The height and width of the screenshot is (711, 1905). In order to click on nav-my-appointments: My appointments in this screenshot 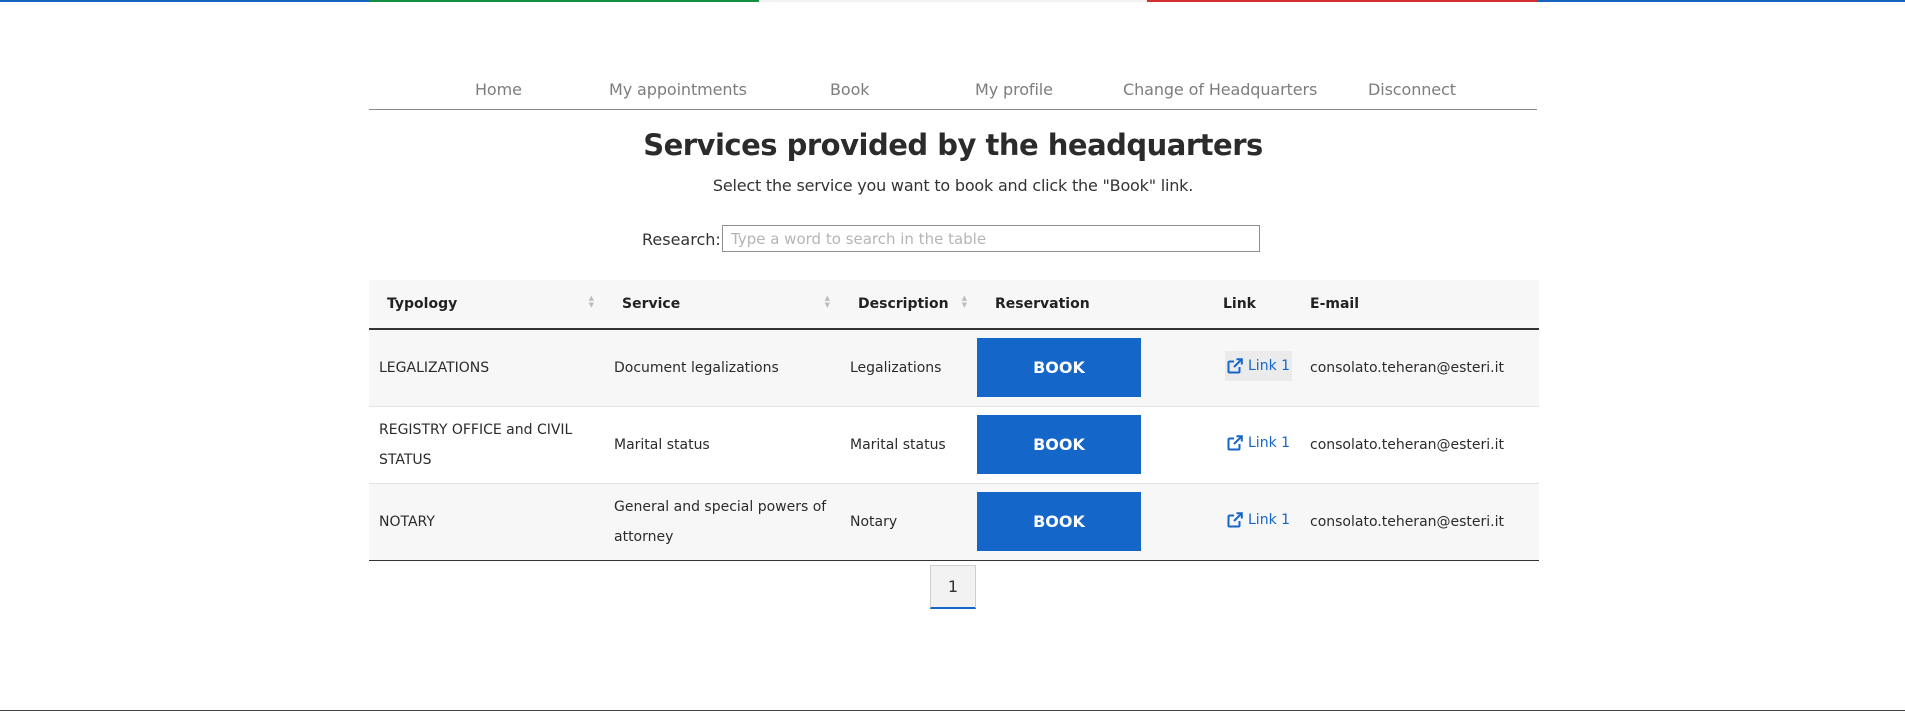, I will do `click(678, 89)`.